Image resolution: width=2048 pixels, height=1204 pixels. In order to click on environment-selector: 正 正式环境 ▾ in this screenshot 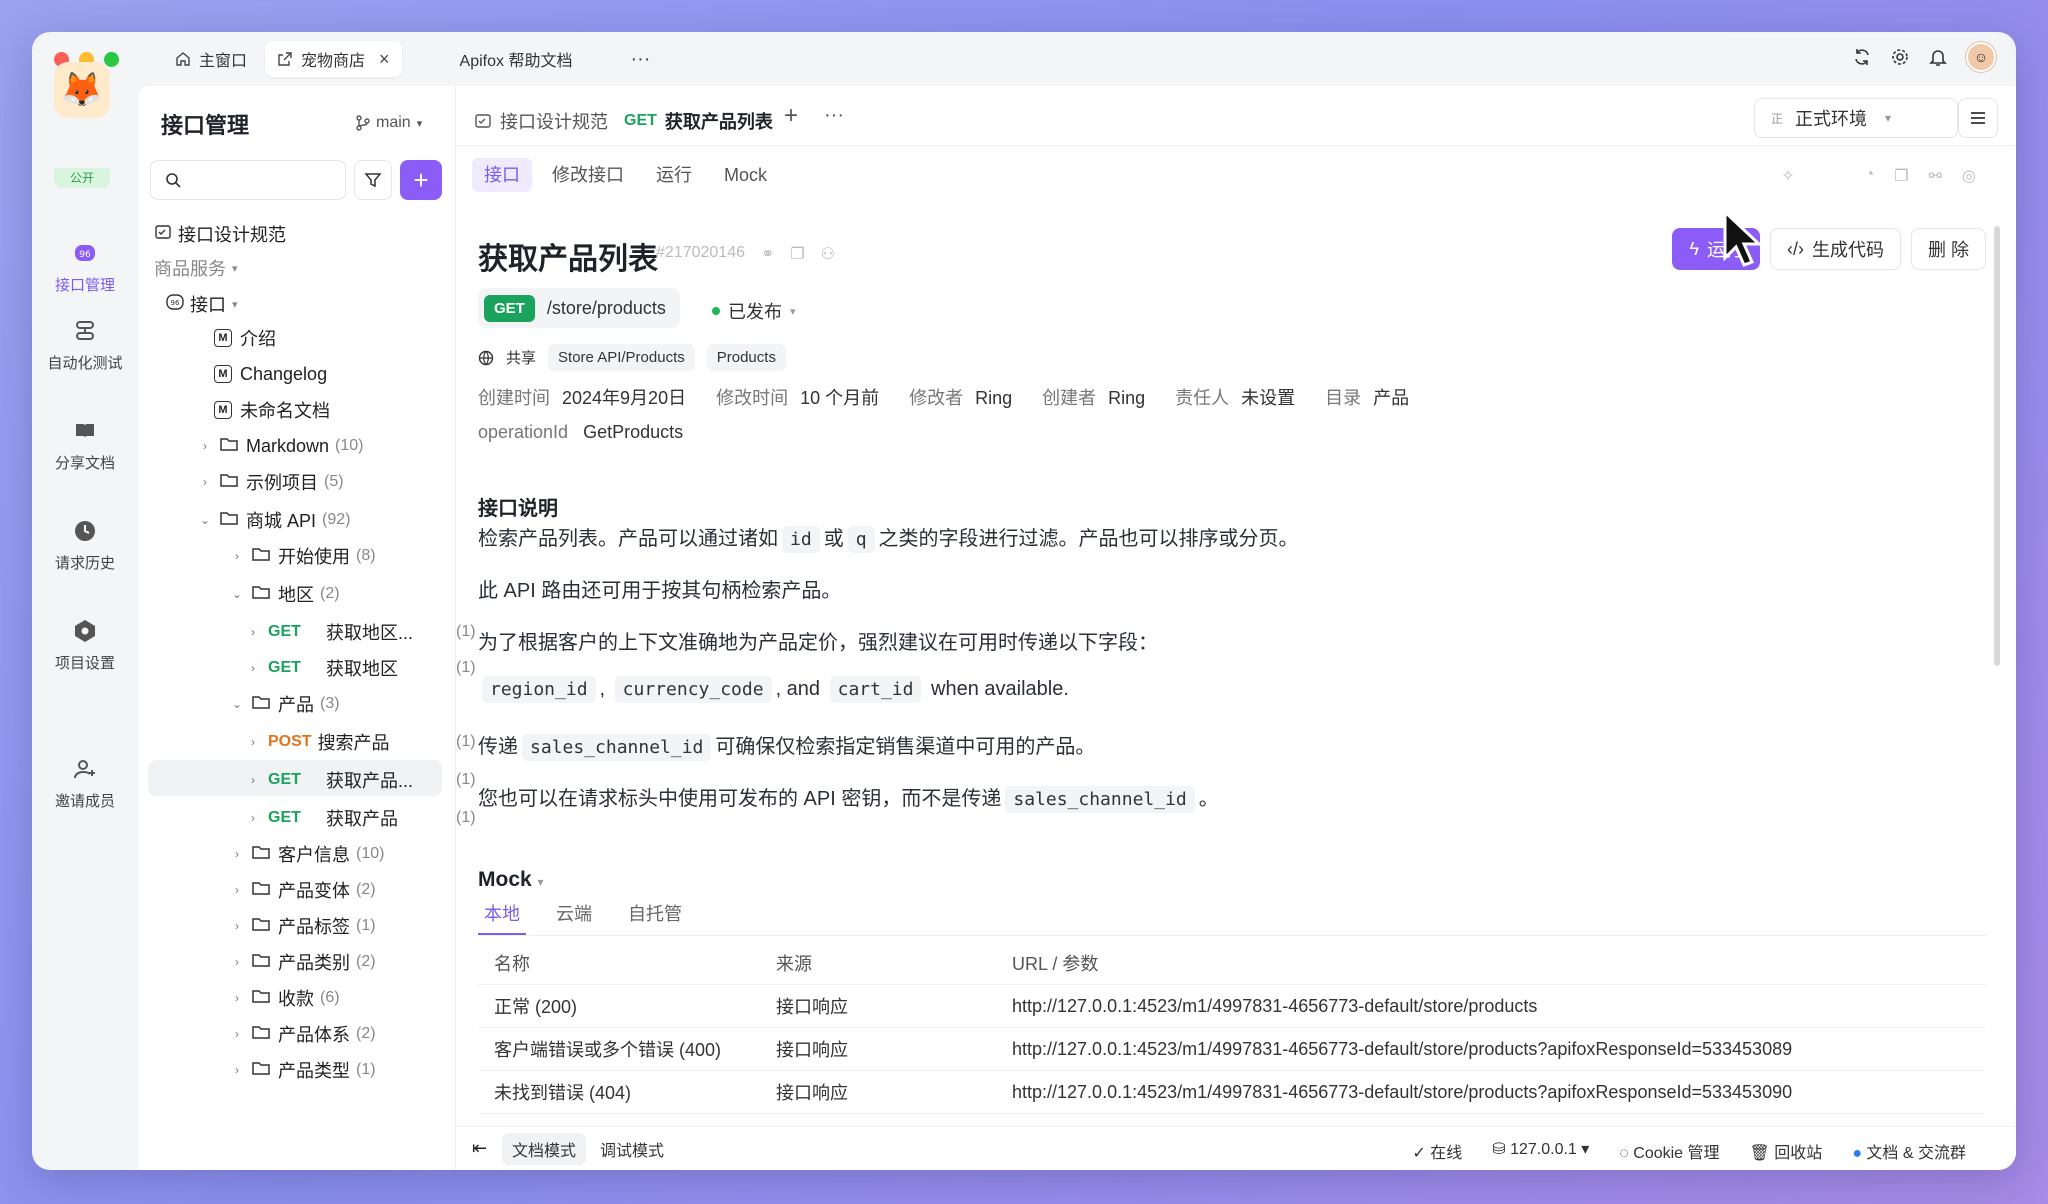, I will do `click(1856, 118)`.